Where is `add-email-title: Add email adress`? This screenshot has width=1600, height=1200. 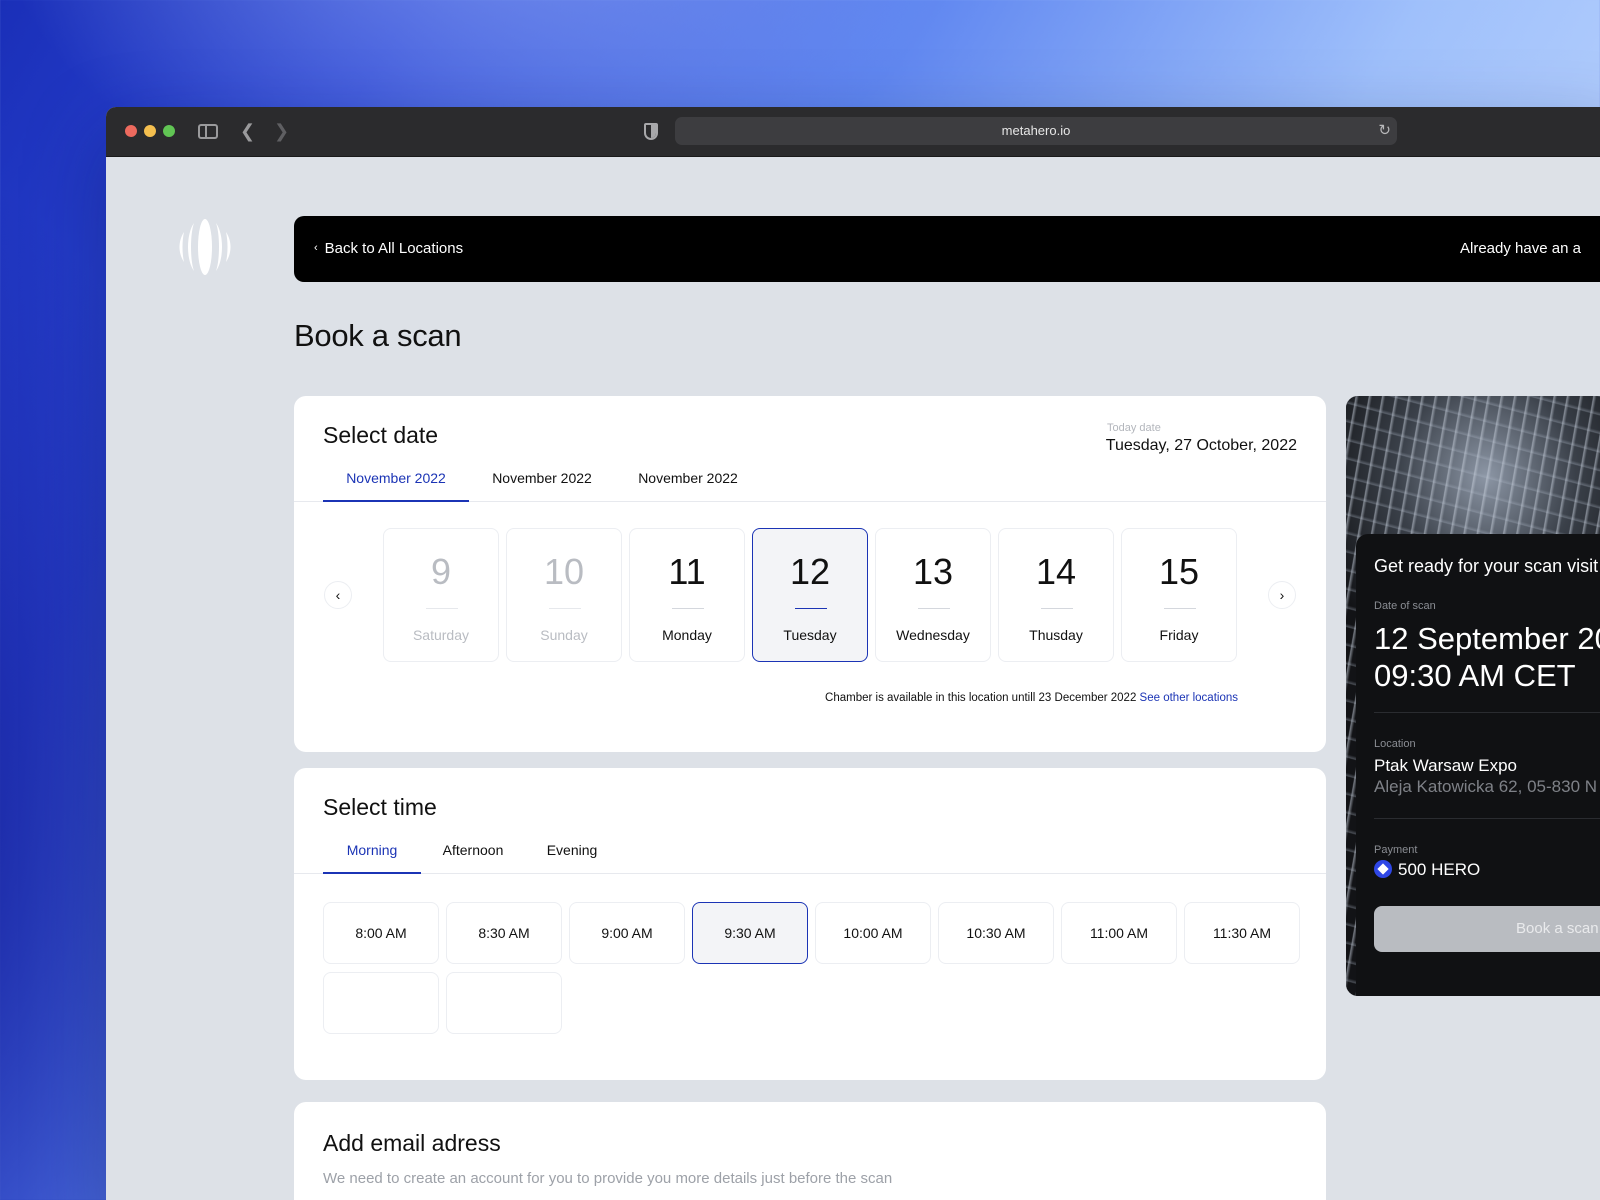
add-email-title: Add email adress is located at coordinates (412, 1143).